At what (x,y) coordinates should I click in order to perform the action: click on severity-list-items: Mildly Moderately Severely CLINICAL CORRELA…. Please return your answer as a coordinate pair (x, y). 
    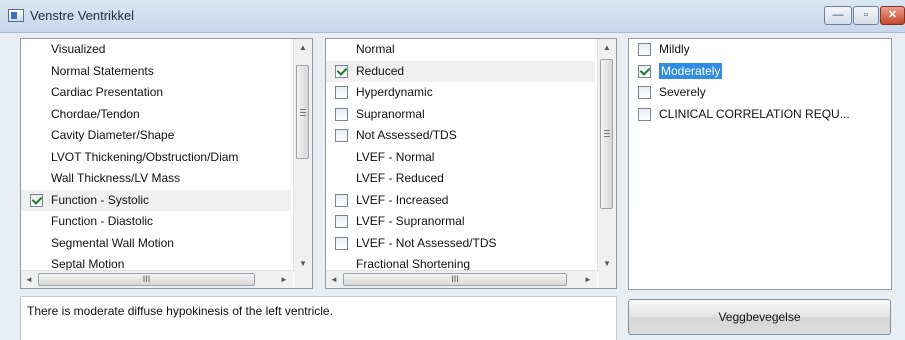
    Looking at the image, I should click on (760, 82).